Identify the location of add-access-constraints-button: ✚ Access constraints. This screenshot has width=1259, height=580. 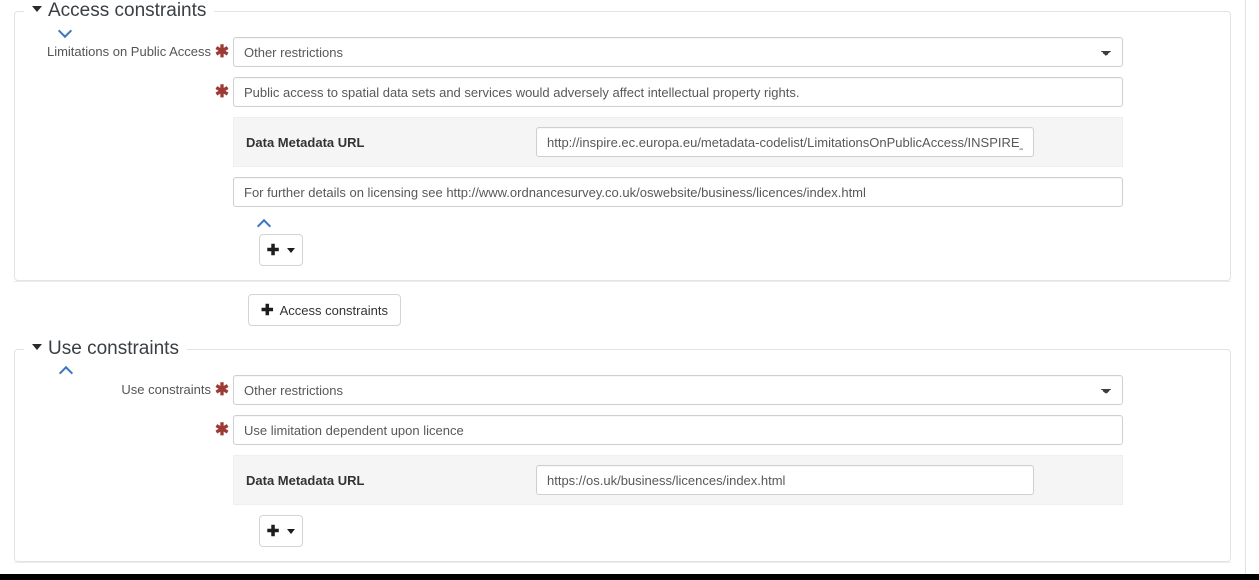
(324, 310).